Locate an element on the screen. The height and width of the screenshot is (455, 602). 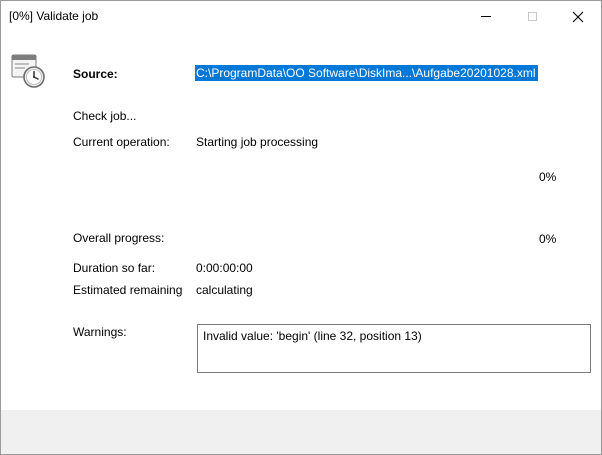
scheduled-task-clock-icon is located at coordinates (28, 71).